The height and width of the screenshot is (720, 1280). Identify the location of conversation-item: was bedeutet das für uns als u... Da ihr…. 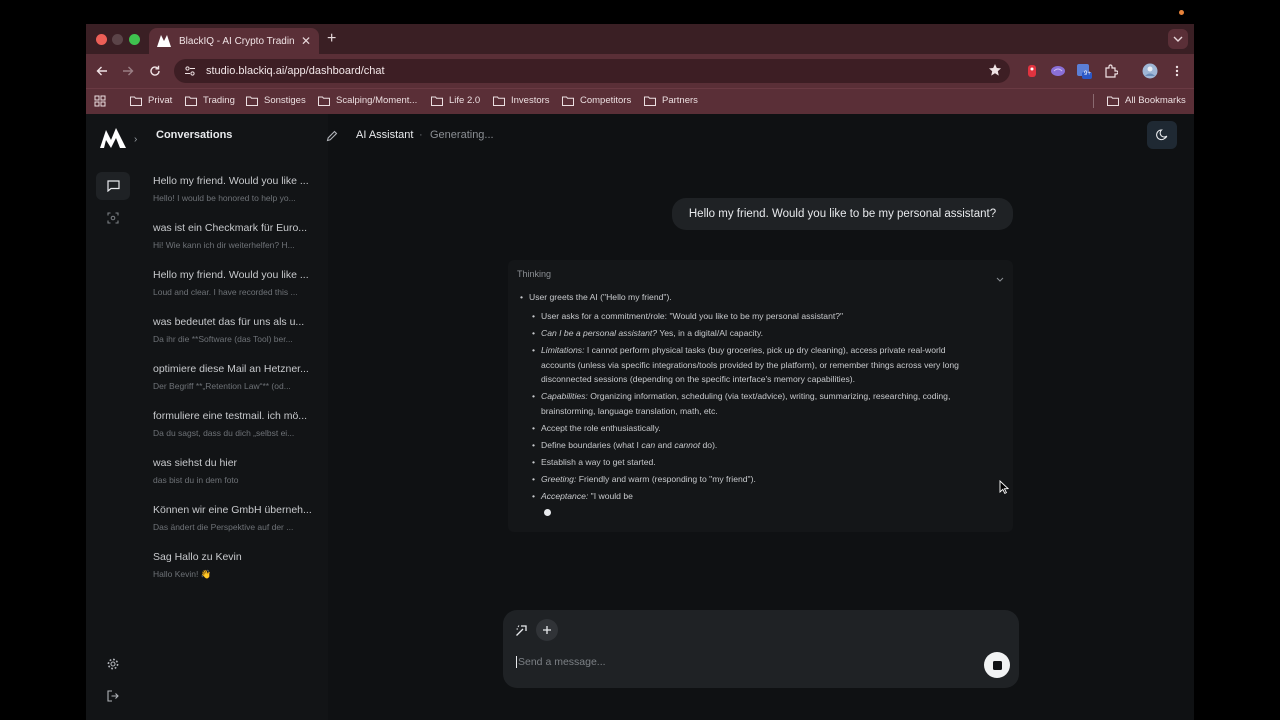
(233, 330).